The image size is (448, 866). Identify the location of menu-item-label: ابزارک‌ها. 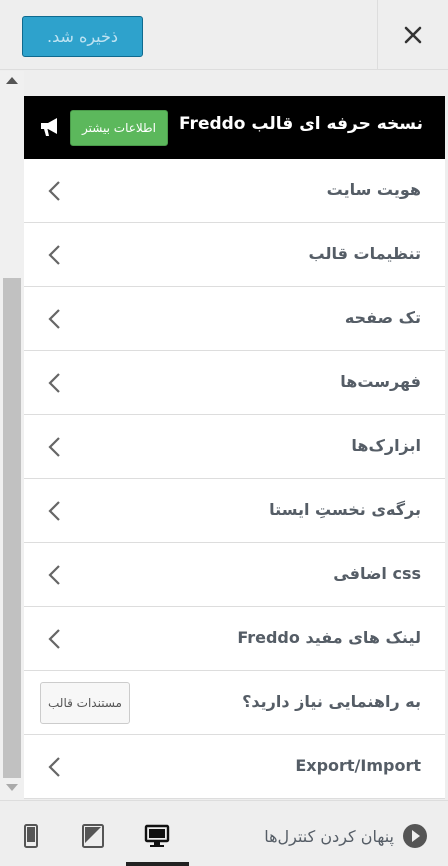
(386, 445).